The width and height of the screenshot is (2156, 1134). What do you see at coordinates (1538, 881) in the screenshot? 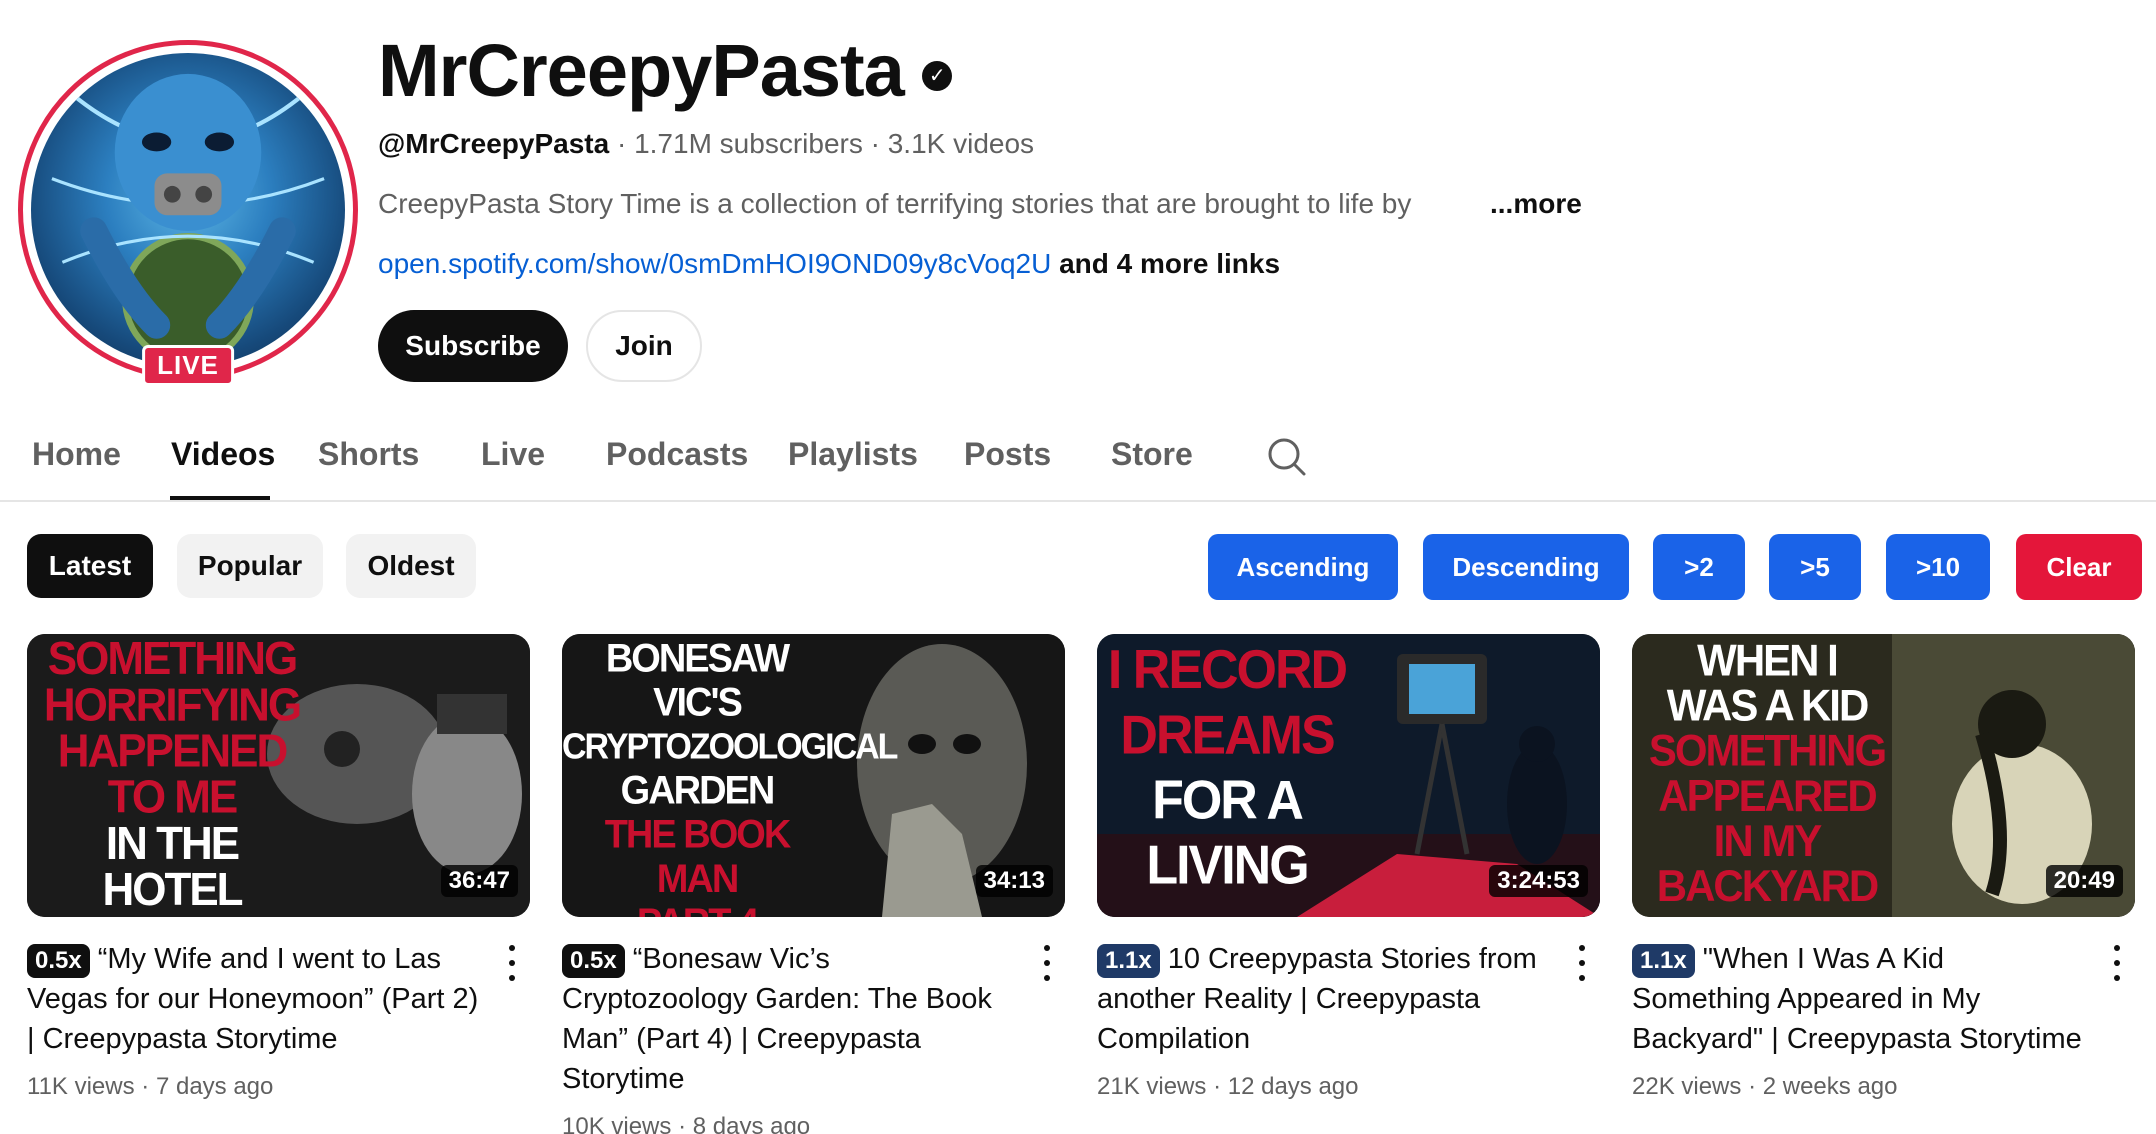
I see `video-duration: 3:24:53` at bounding box center [1538, 881].